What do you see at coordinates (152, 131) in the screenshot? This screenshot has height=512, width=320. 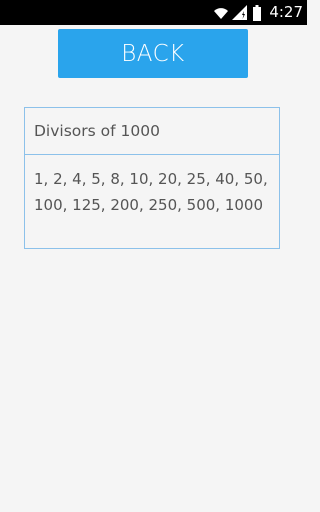 I see `card-title: Divisors of 1000` at bounding box center [152, 131].